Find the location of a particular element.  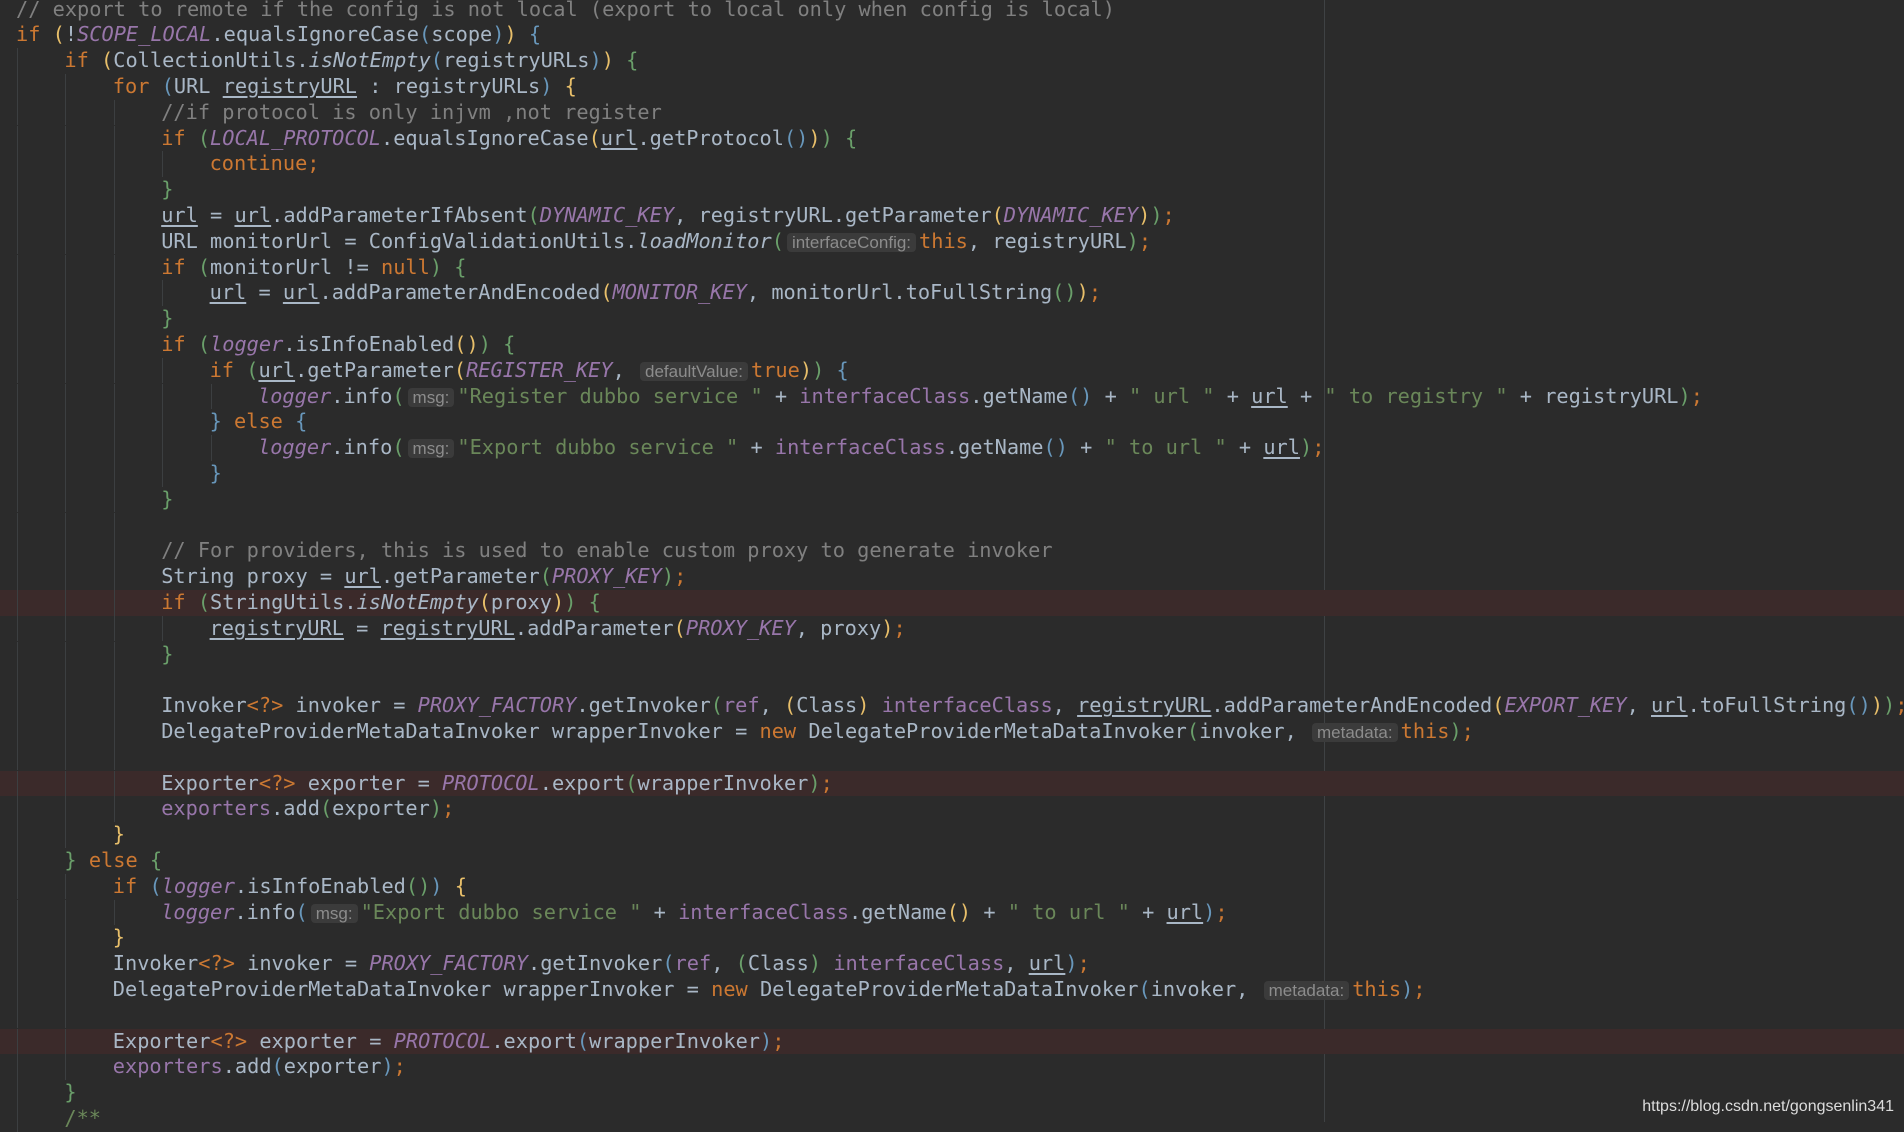

code-token: , is located at coordinates (1016, 963).